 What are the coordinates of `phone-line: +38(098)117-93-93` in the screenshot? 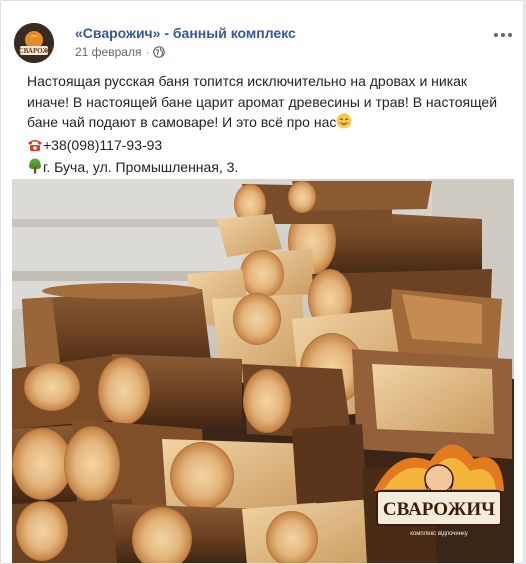 It's located at (267, 146).